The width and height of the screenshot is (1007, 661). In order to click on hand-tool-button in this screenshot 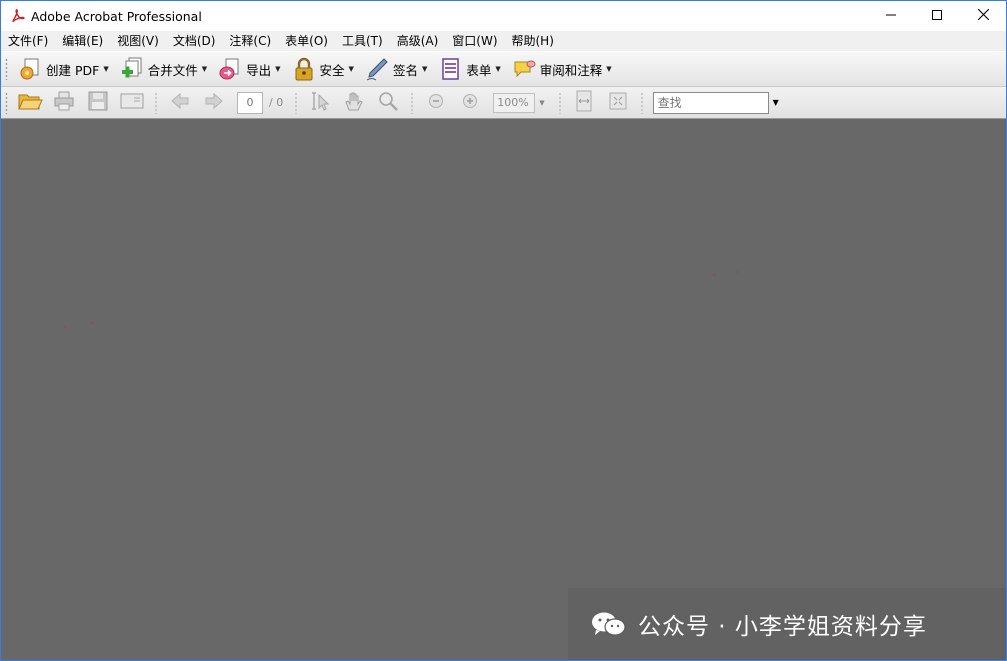, I will do `click(354, 103)`.